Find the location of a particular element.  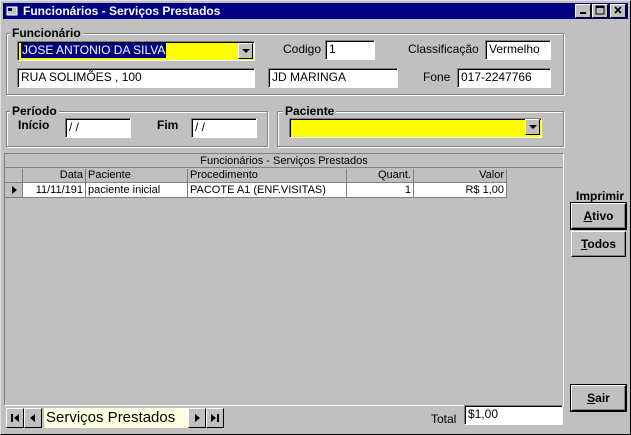

periodo-group-label: Período is located at coordinates (34, 111).